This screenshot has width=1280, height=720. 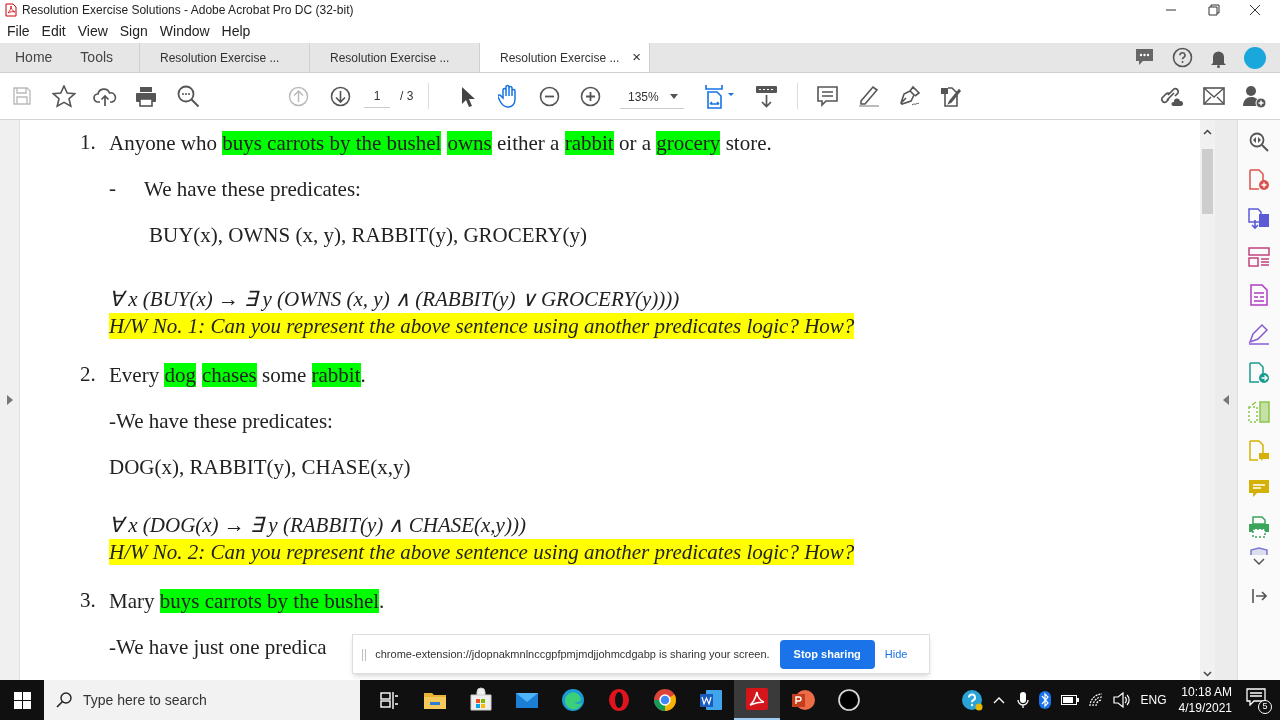 What do you see at coordinates (340, 96) in the screenshot?
I see `arrow-down-icon` at bounding box center [340, 96].